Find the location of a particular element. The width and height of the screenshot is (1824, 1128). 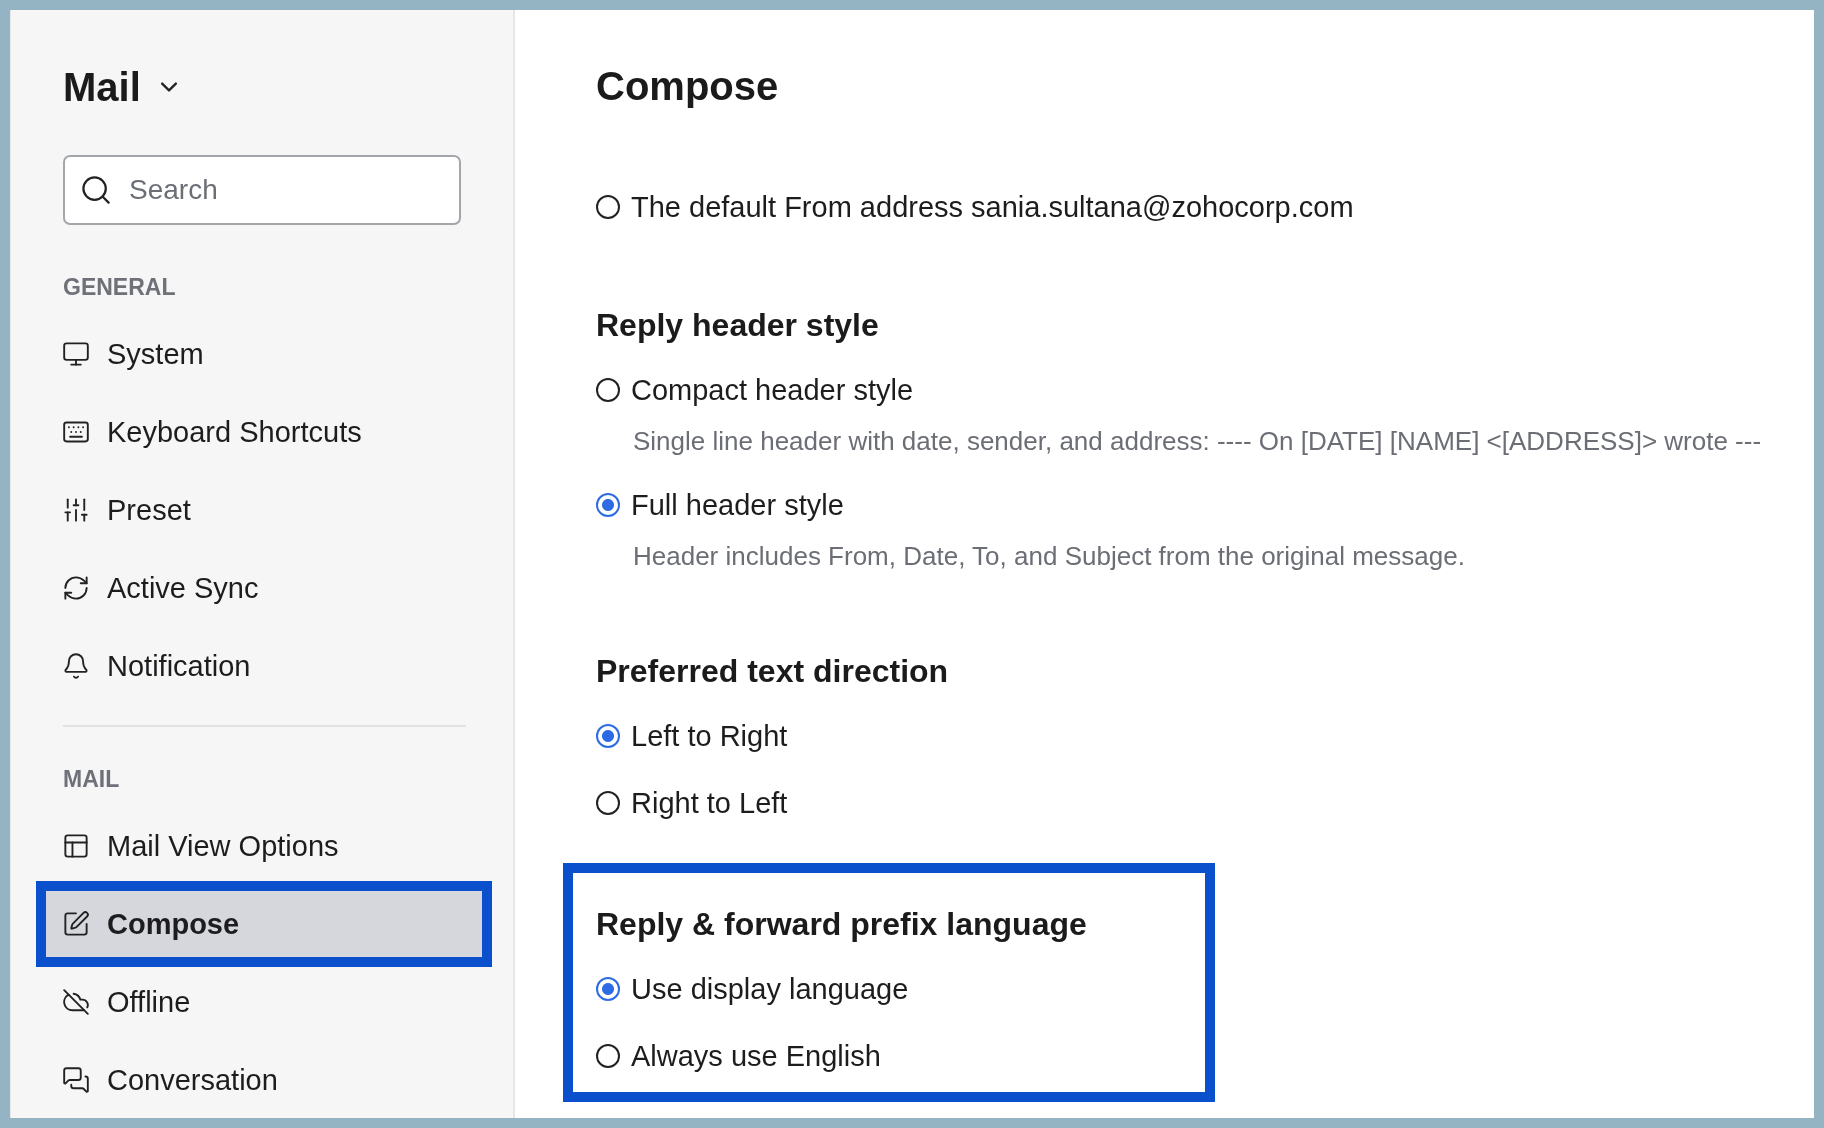

chat-bubbles-icon is located at coordinates (76, 1080).